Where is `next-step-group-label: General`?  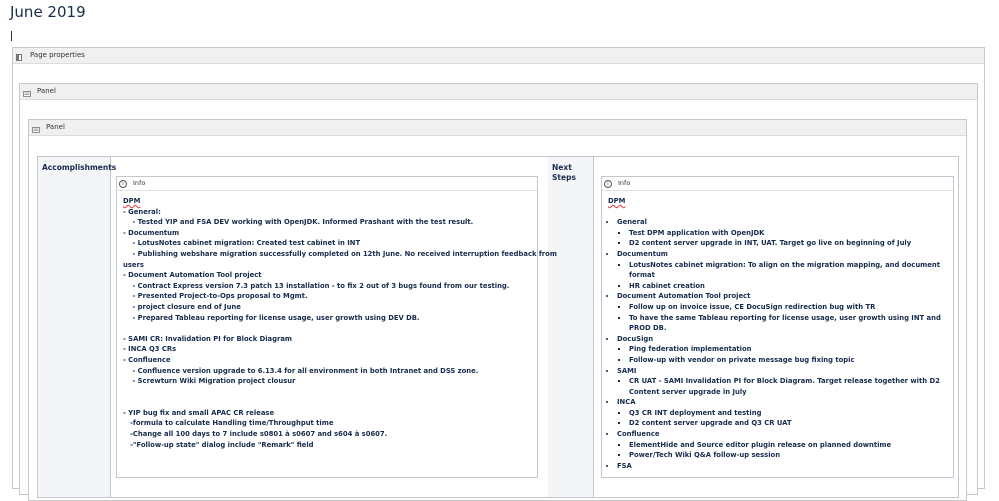
next-step-group-label: General is located at coordinates (632, 222).